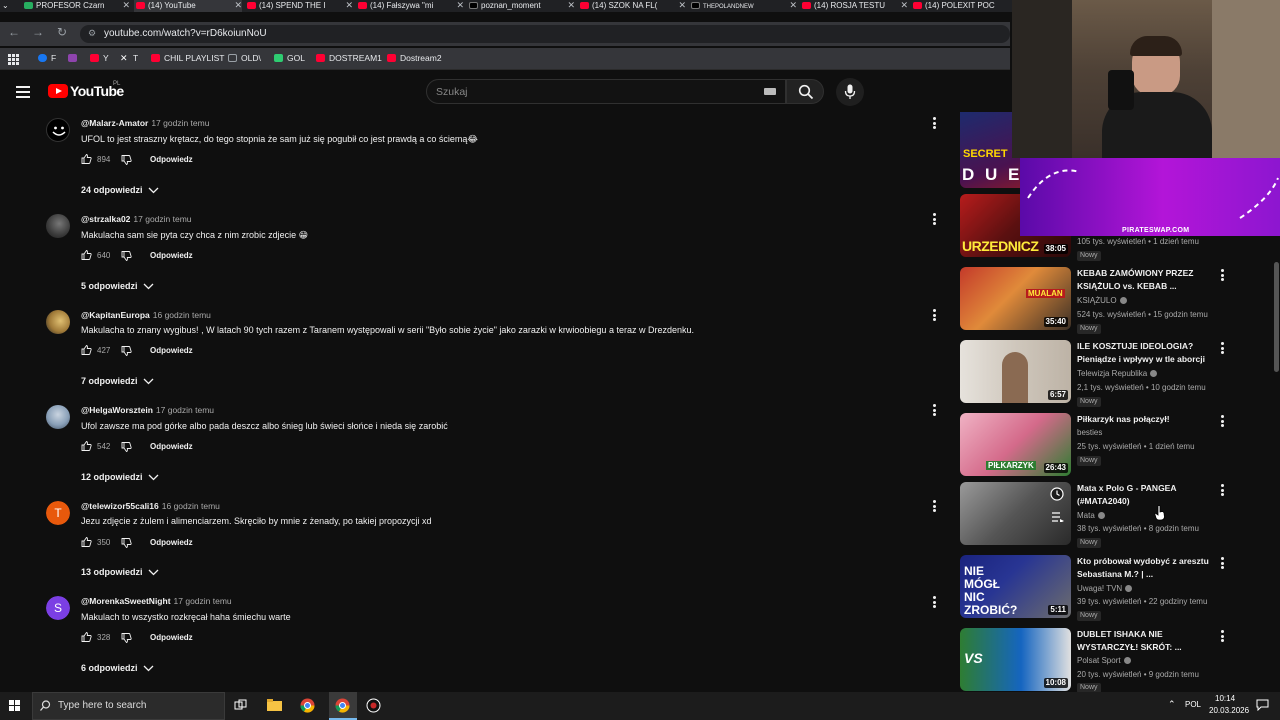 Image resolution: width=1280 pixels, height=720 pixels. I want to click on channel-name: KSIĄŻULO, so click(1097, 300).